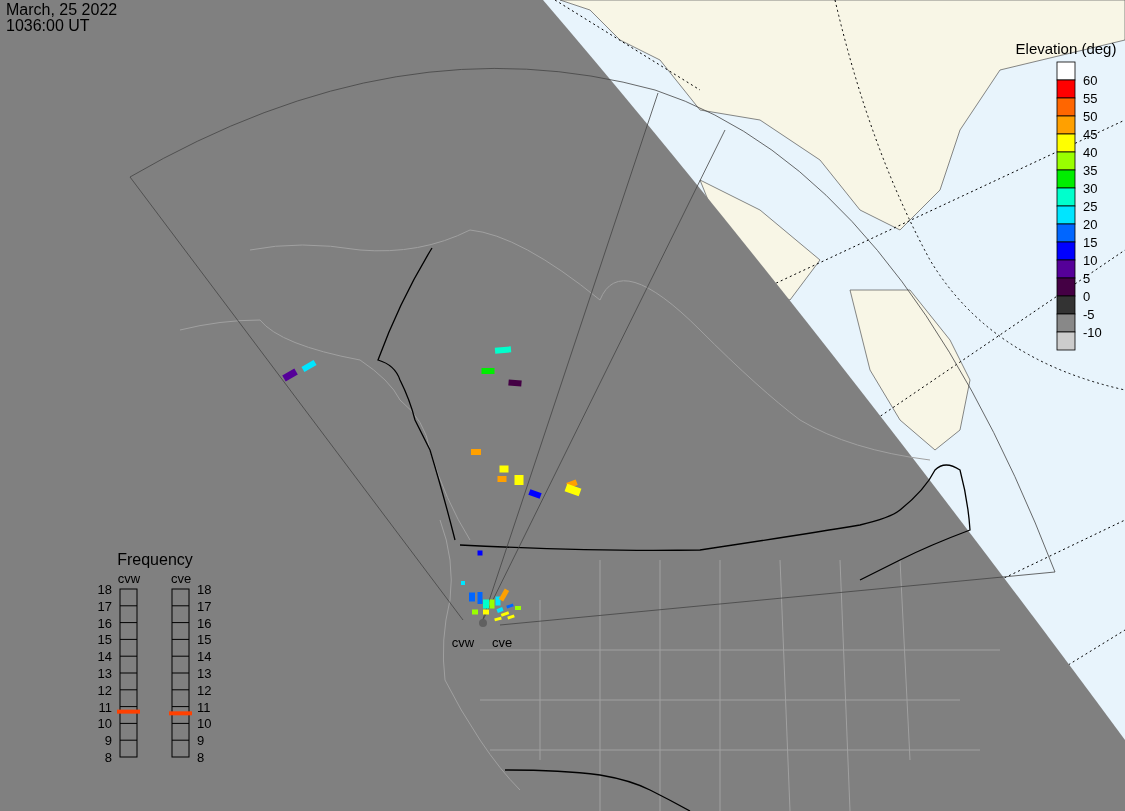 The width and height of the screenshot is (1125, 811). I want to click on radar-site-icon, so click(483, 623).